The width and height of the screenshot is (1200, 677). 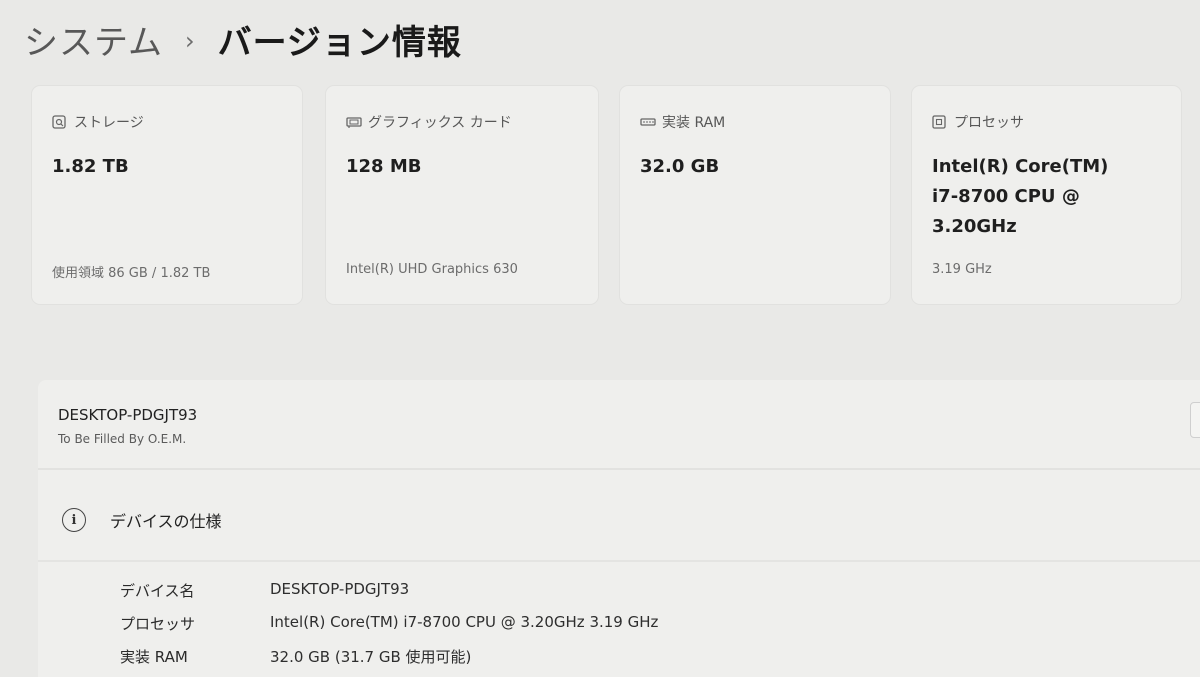 I want to click on storage-card-value: 1.82 TB, so click(x=90, y=166).